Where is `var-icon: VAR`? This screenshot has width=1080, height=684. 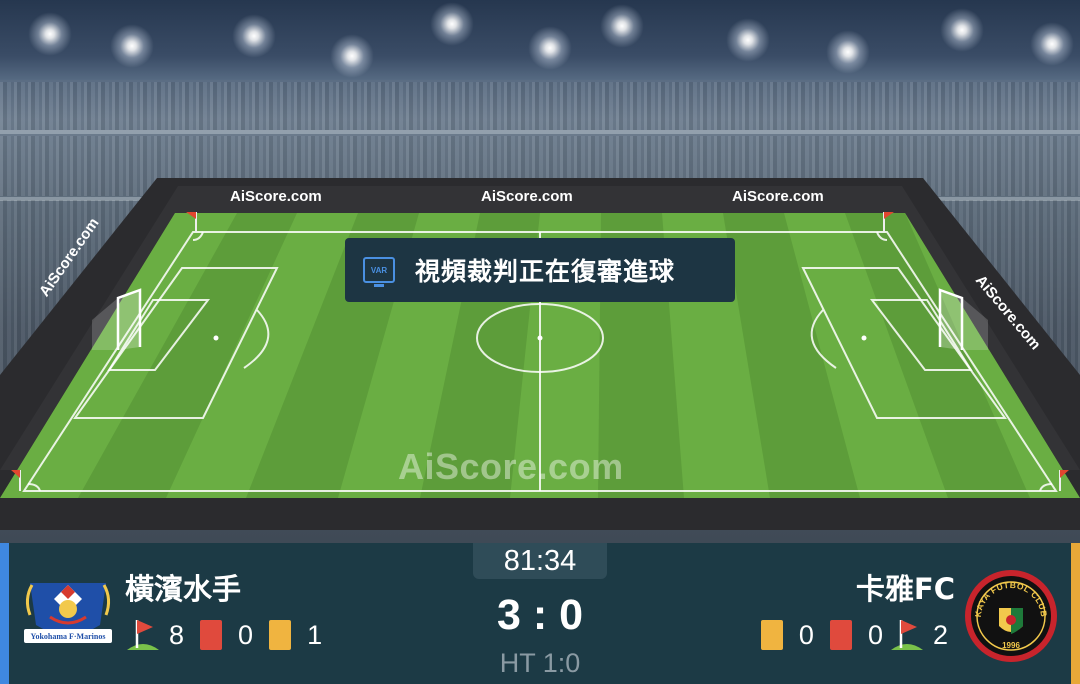 var-icon: VAR is located at coordinates (379, 272).